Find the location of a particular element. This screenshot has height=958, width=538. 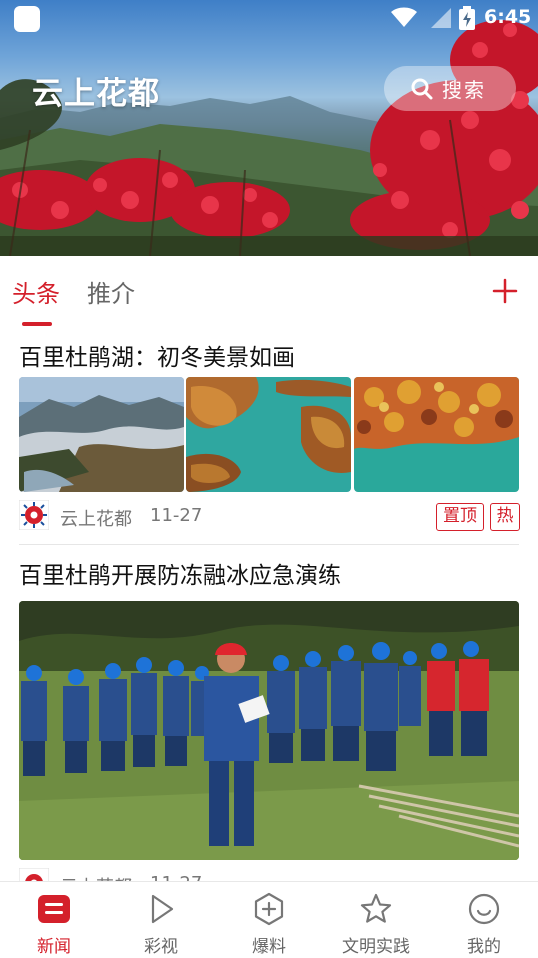

article-title: 百里杜鹃开展防冻融冰应急演练 is located at coordinates (180, 573).